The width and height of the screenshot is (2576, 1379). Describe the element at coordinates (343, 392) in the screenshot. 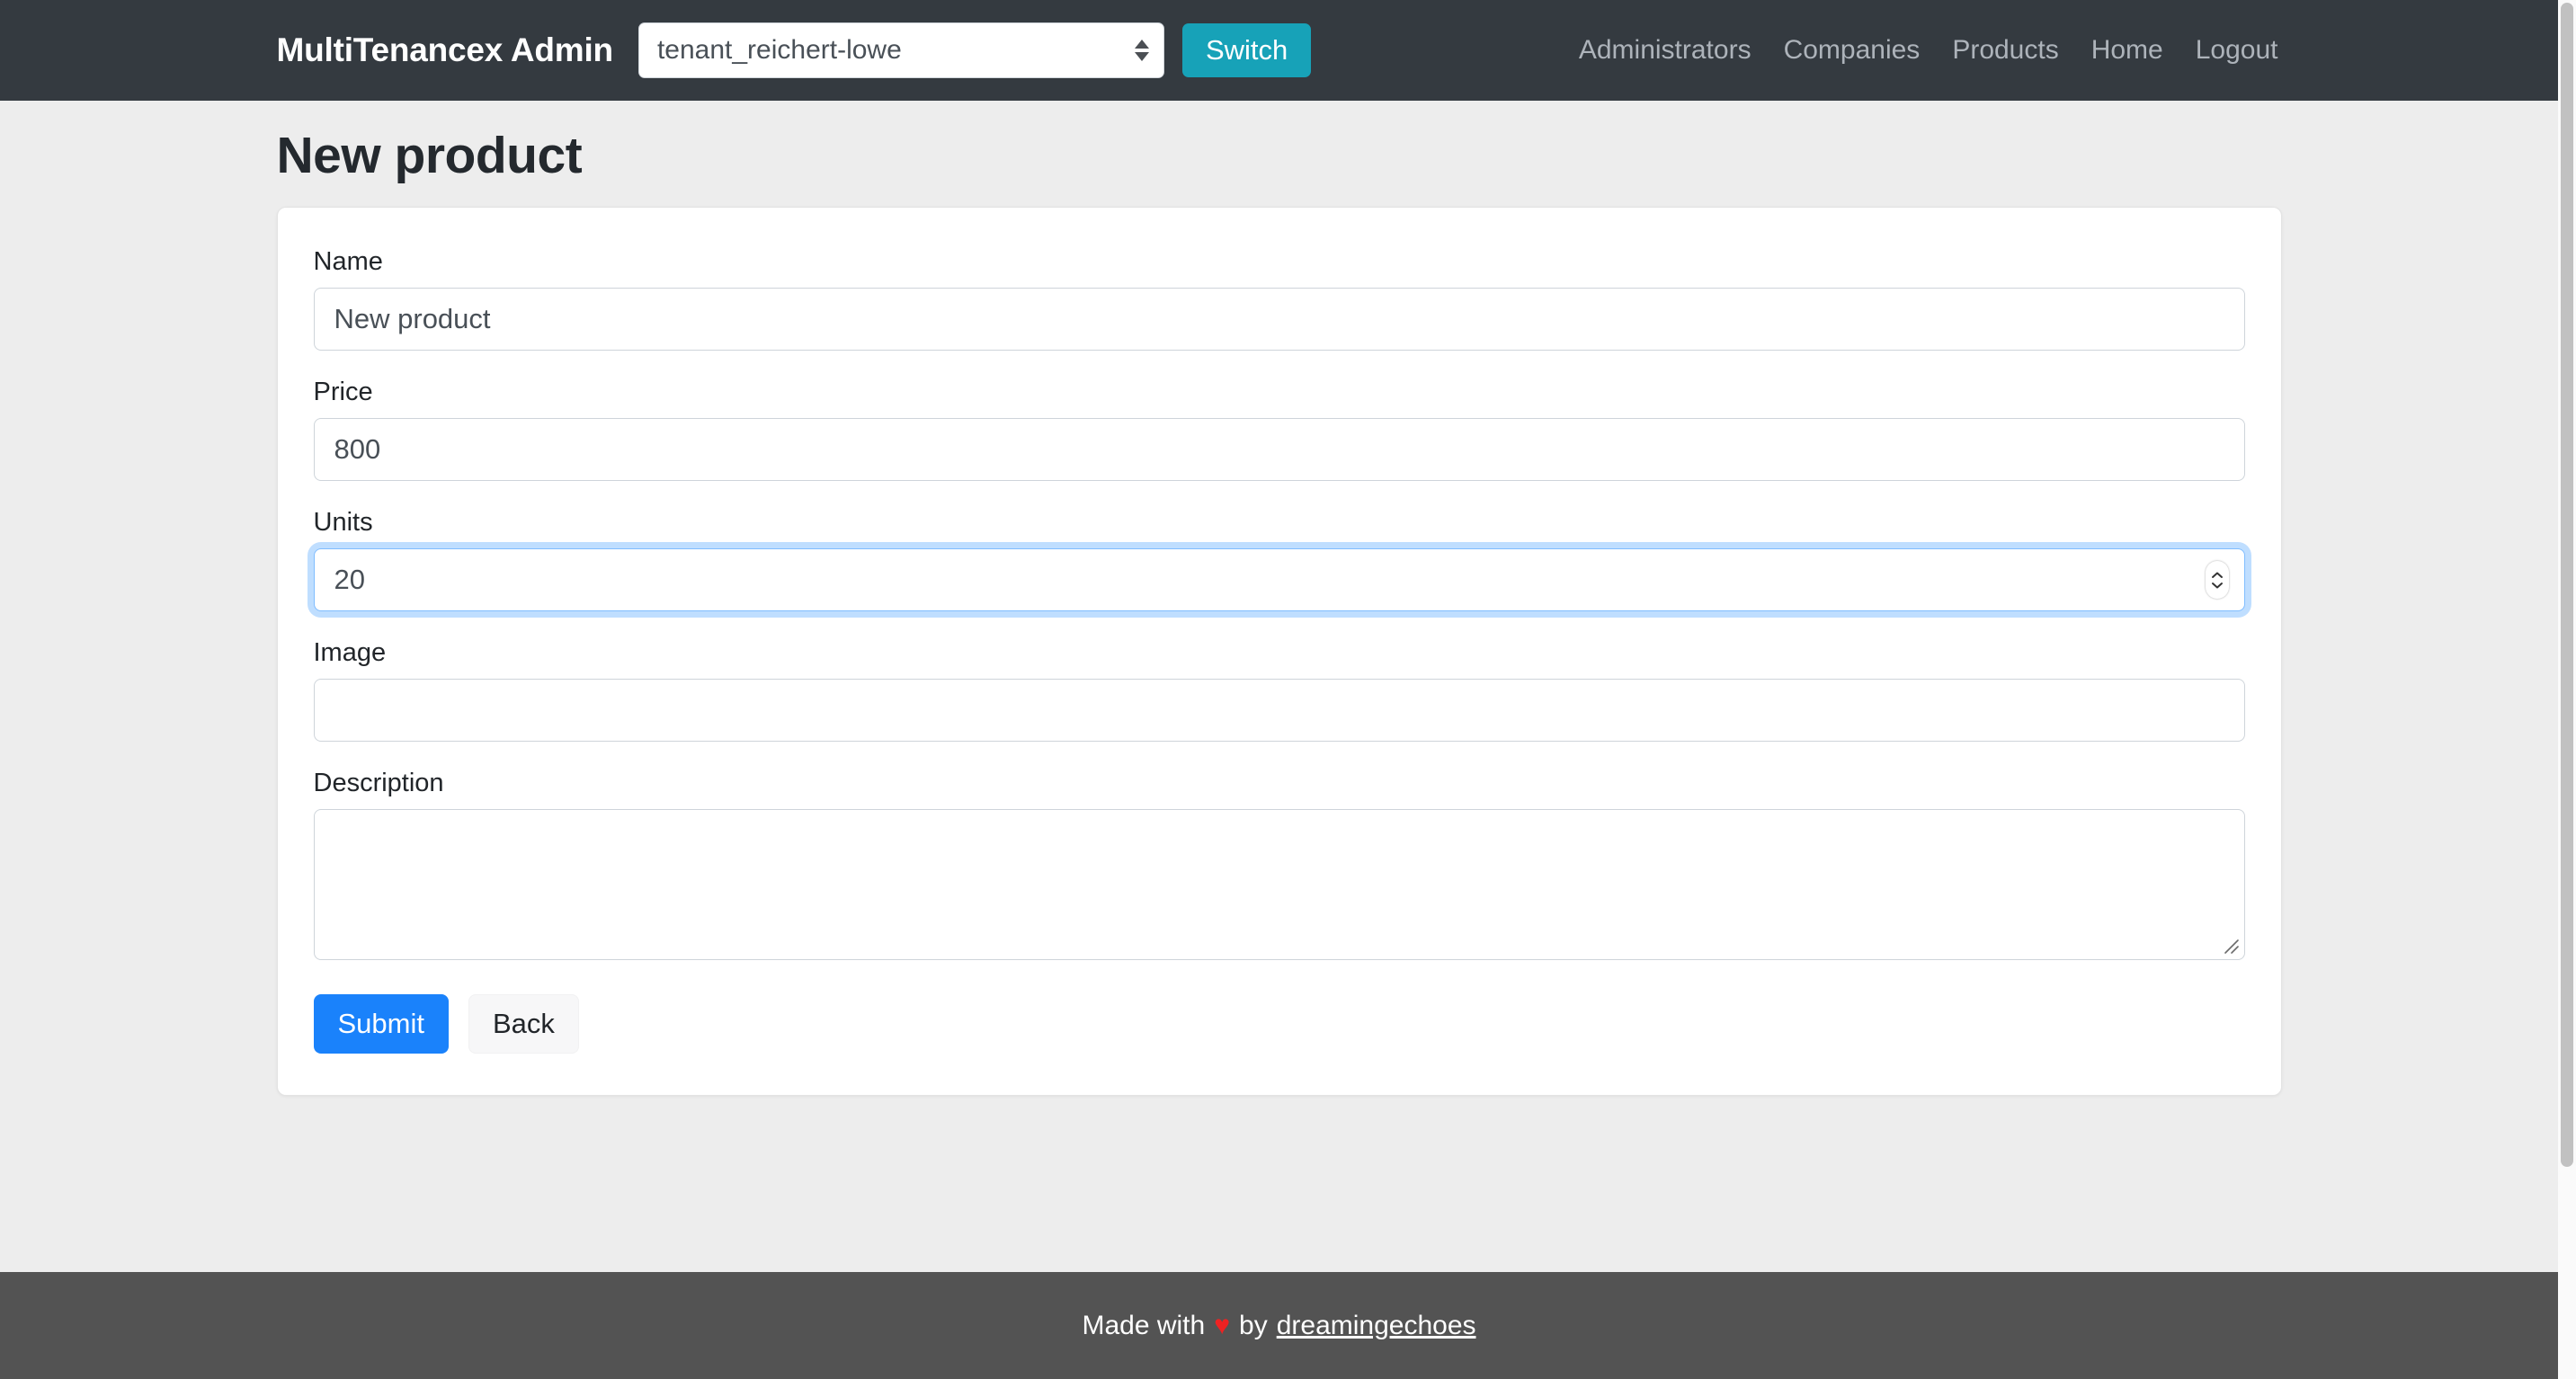

I see `label-price: Price` at that location.